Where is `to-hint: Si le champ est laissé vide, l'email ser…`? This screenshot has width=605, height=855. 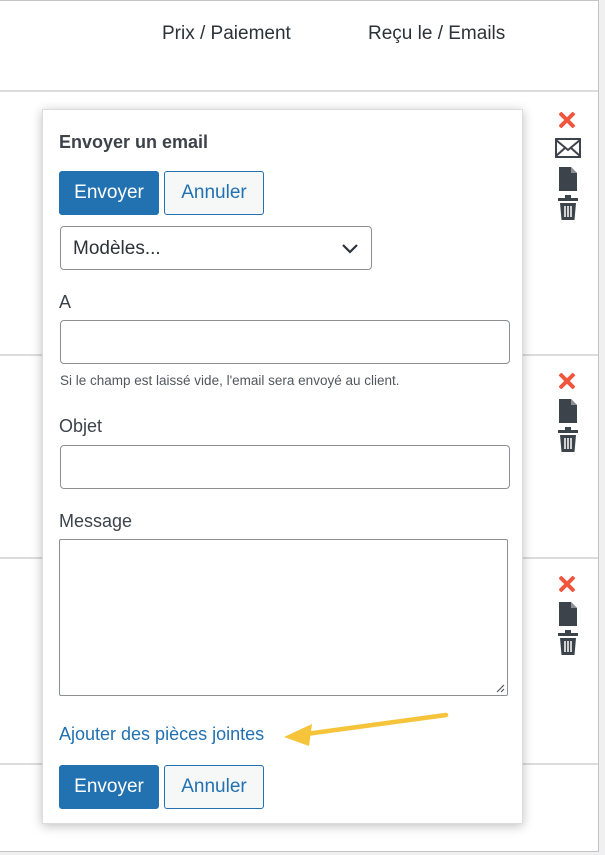 to-hint: Si le champ est laissé vide, l'email ser… is located at coordinates (230, 380).